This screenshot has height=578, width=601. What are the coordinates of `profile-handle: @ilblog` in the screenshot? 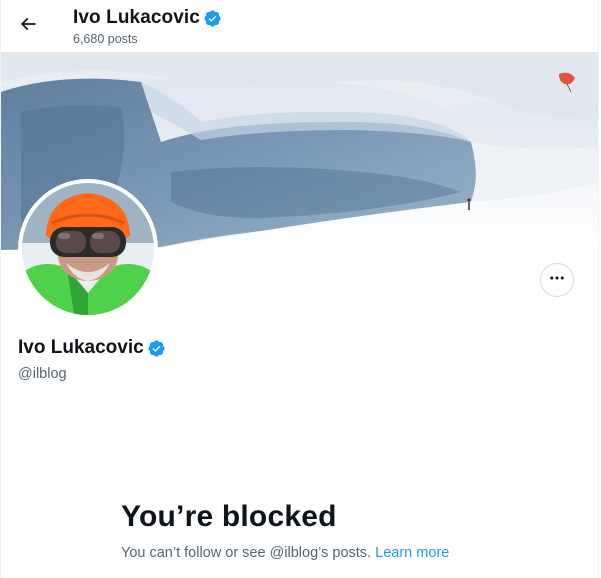 It's located at (42, 374).